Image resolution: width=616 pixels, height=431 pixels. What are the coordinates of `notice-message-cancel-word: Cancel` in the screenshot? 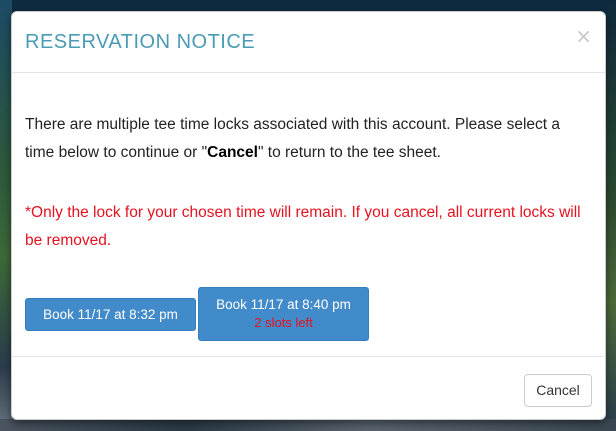 It's located at (232, 152).